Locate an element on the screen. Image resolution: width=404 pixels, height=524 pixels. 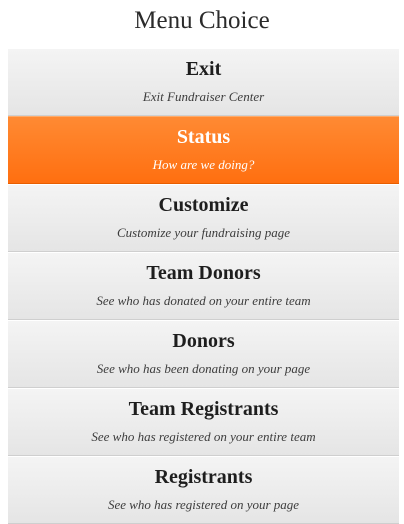
menu-item-label: Customize is located at coordinates (203, 205).